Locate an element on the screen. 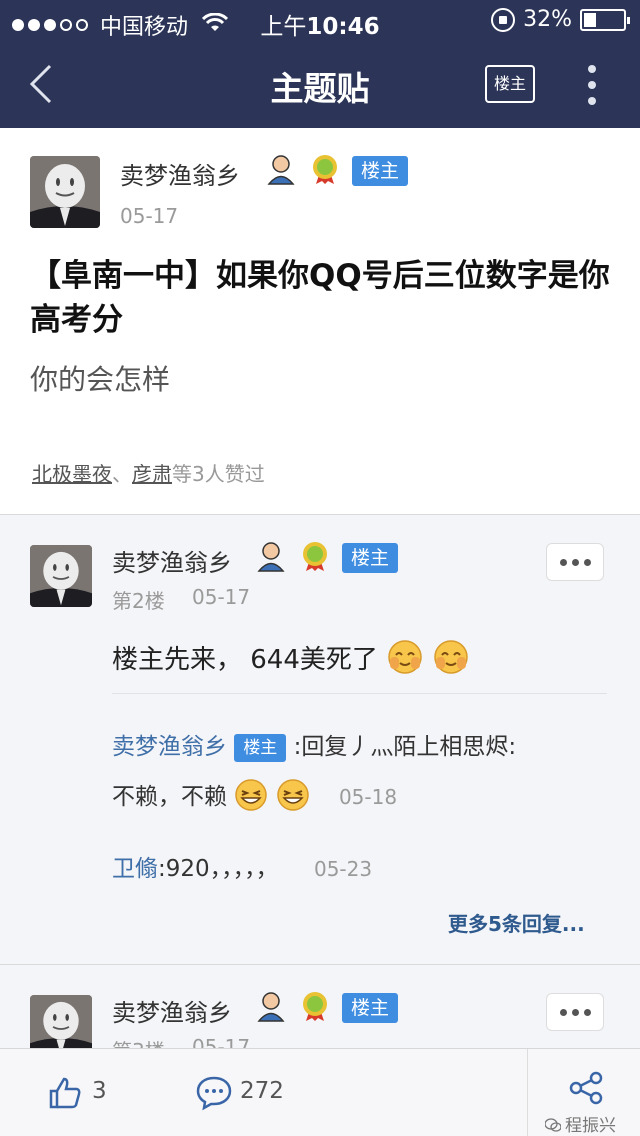 Image resolution: width=640 pixels, height=1136 pixels. nav-bar: 主题贴 楼主 is located at coordinates (320, 84).